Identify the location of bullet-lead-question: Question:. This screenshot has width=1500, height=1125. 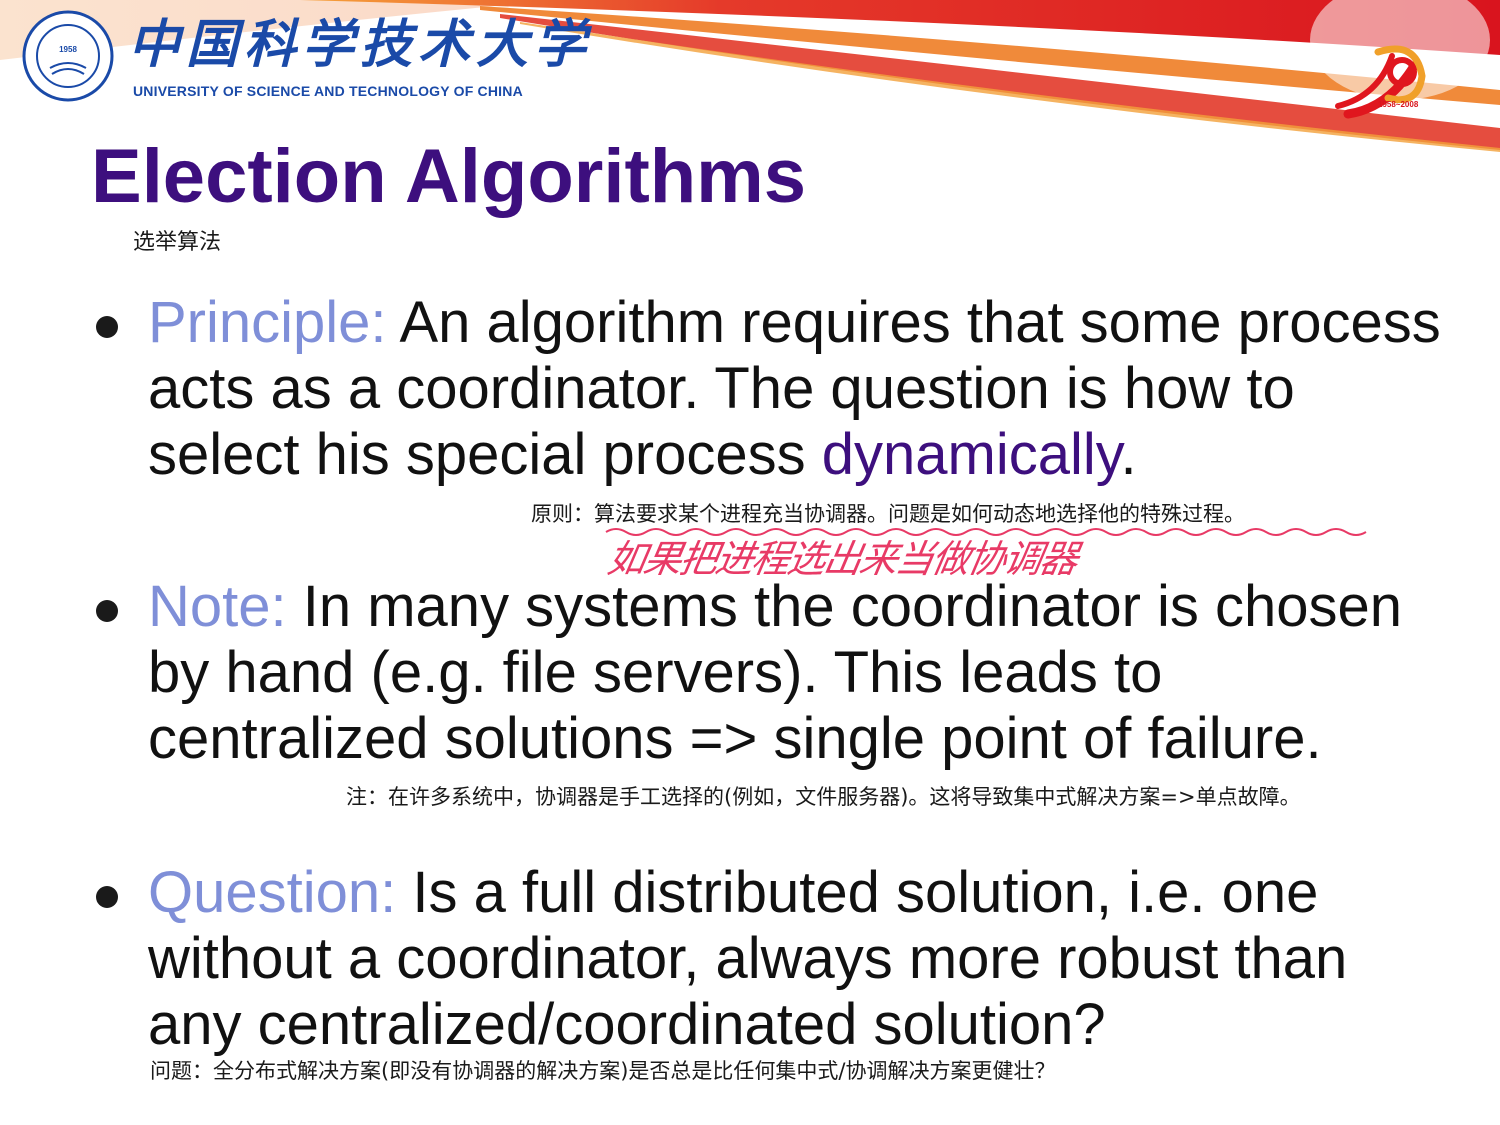
(272, 892).